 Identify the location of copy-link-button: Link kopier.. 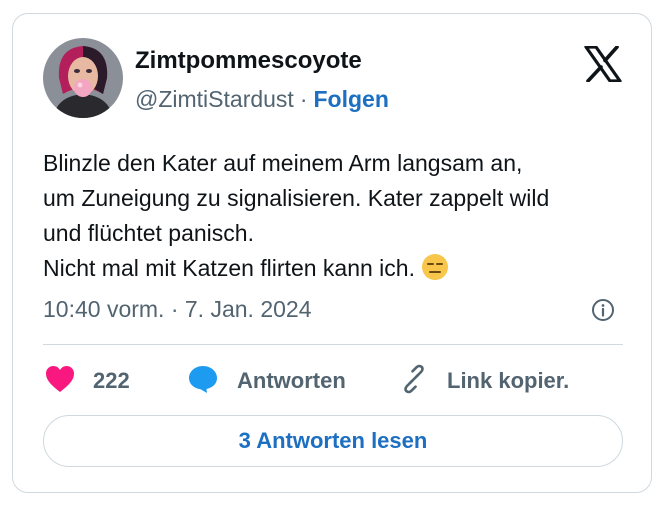
(484, 381).